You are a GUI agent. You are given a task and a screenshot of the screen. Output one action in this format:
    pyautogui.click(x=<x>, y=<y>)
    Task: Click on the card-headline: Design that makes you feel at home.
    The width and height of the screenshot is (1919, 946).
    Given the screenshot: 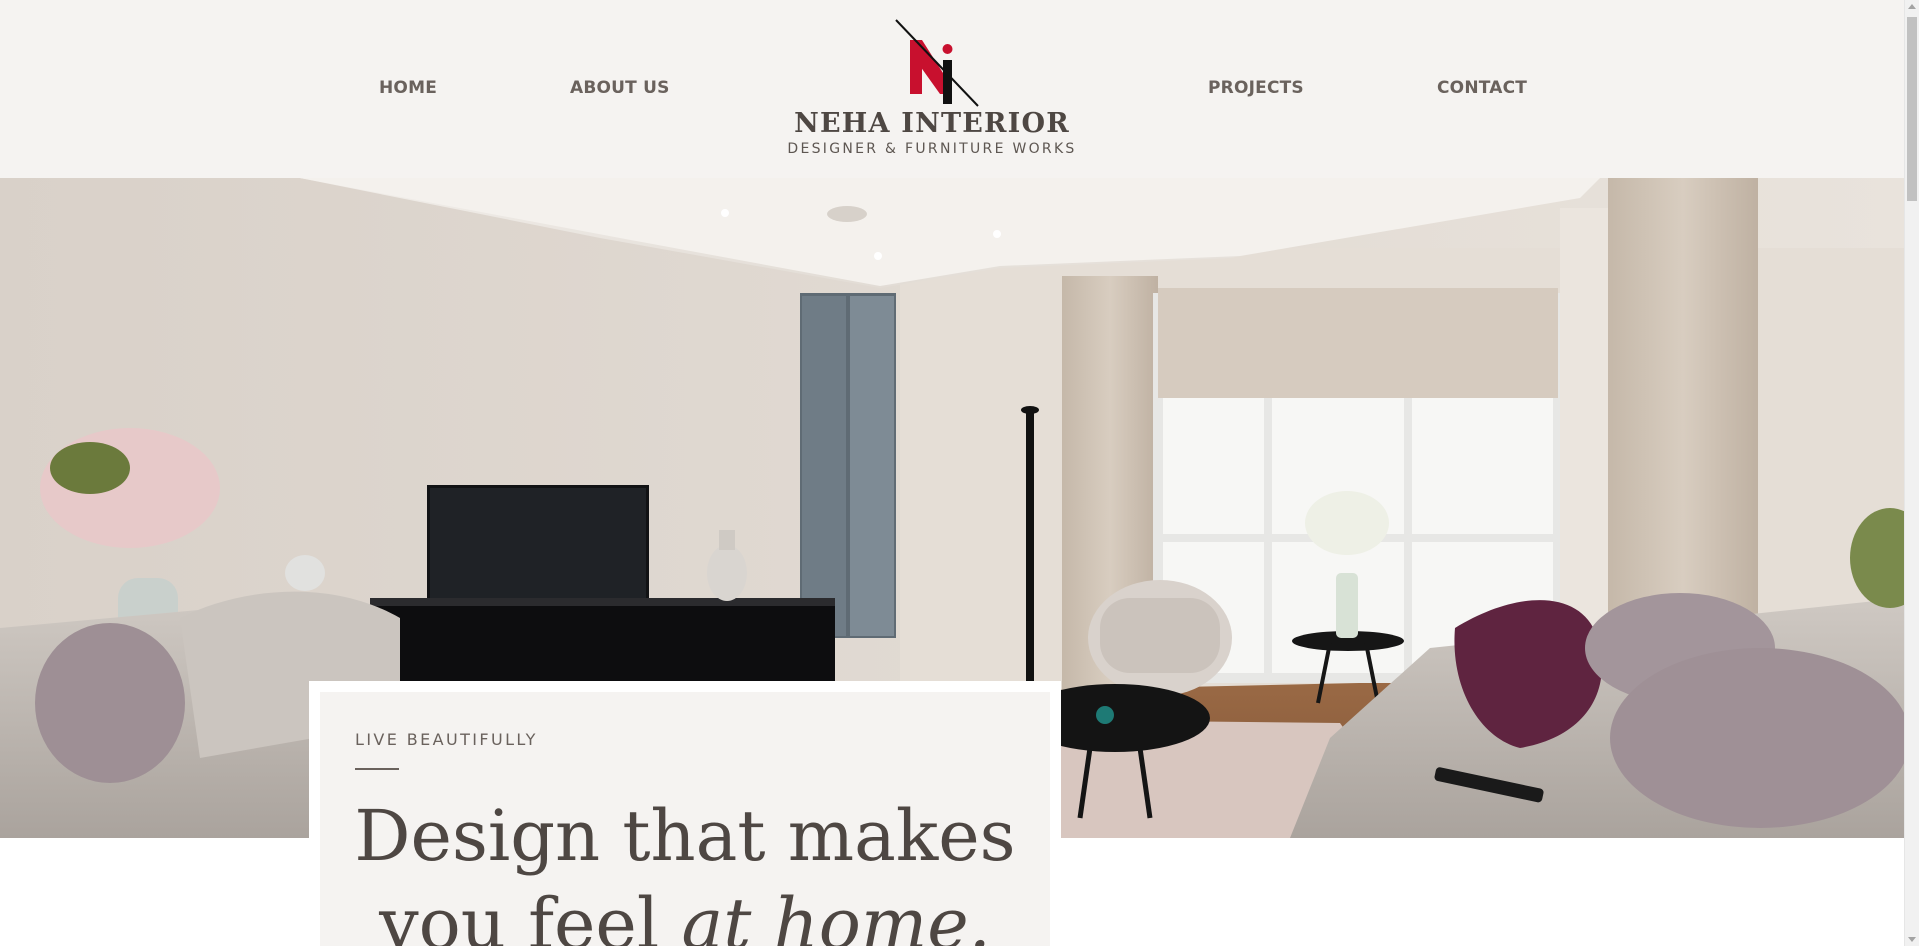 What is the action you would take?
    pyautogui.click(x=685, y=869)
    